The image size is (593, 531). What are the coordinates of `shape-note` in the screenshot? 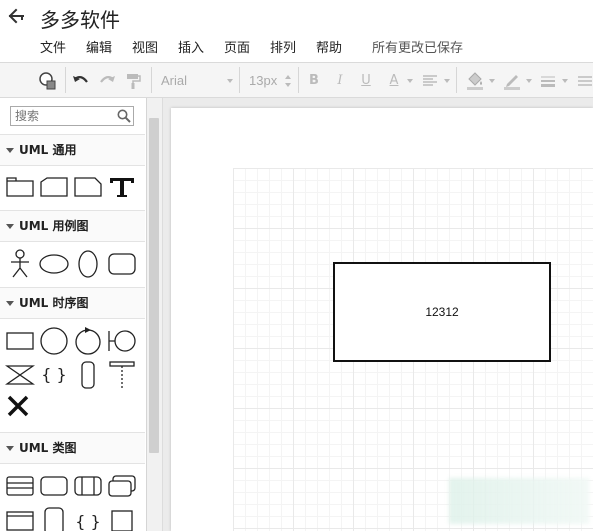 It's located at (88, 187).